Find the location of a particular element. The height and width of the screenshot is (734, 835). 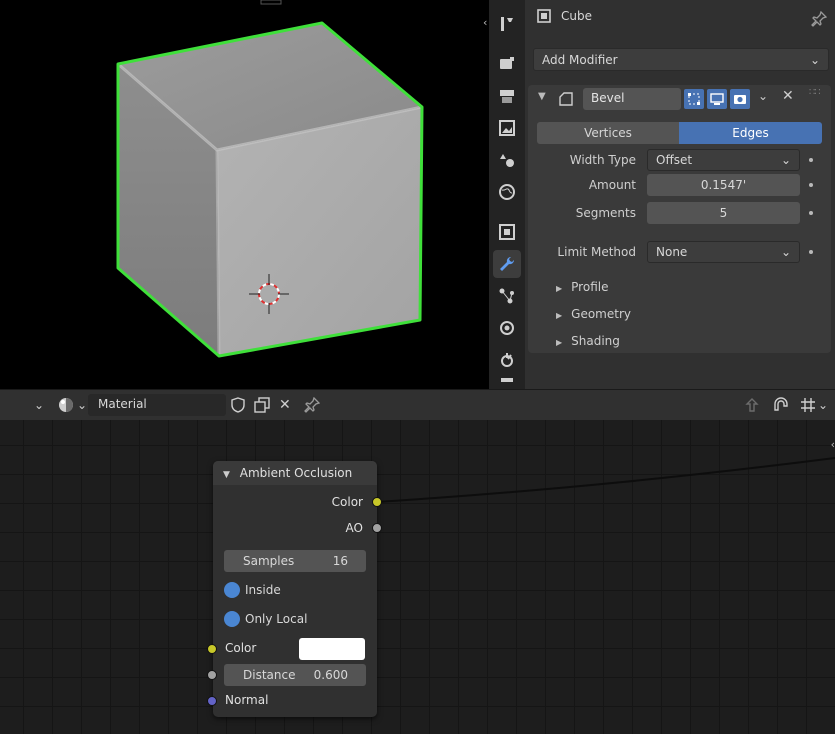

properties-tab-bar: ‹ is located at coordinates (504, 194).